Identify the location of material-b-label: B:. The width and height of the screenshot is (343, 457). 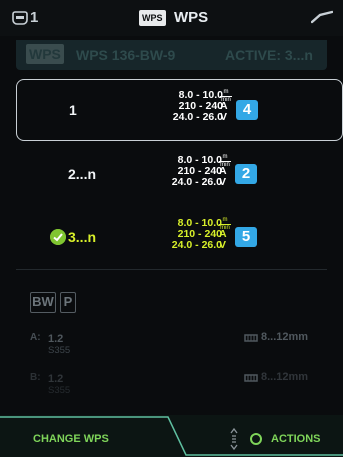
(35, 377).